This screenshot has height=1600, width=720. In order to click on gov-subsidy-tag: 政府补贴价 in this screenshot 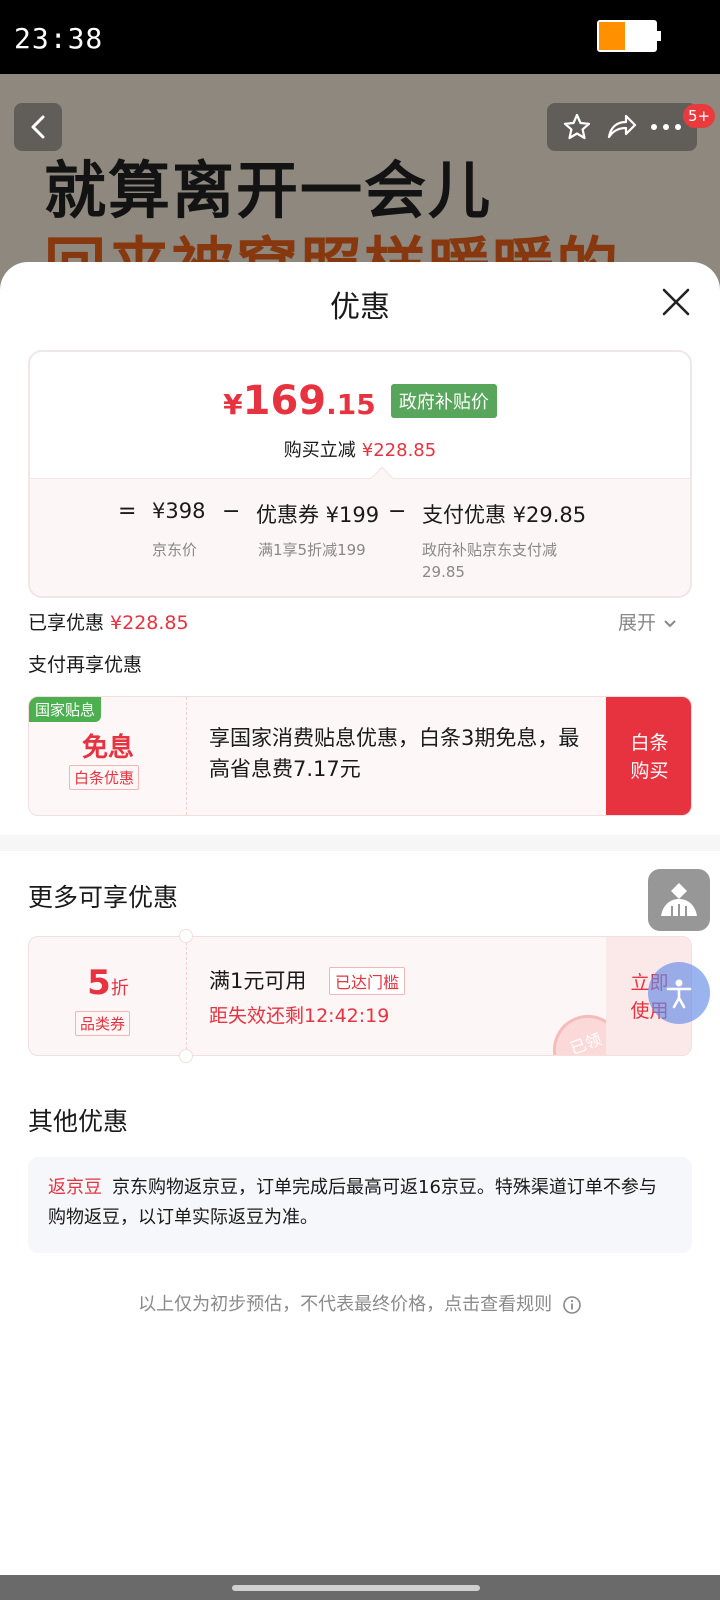, I will do `click(443, 401)`.